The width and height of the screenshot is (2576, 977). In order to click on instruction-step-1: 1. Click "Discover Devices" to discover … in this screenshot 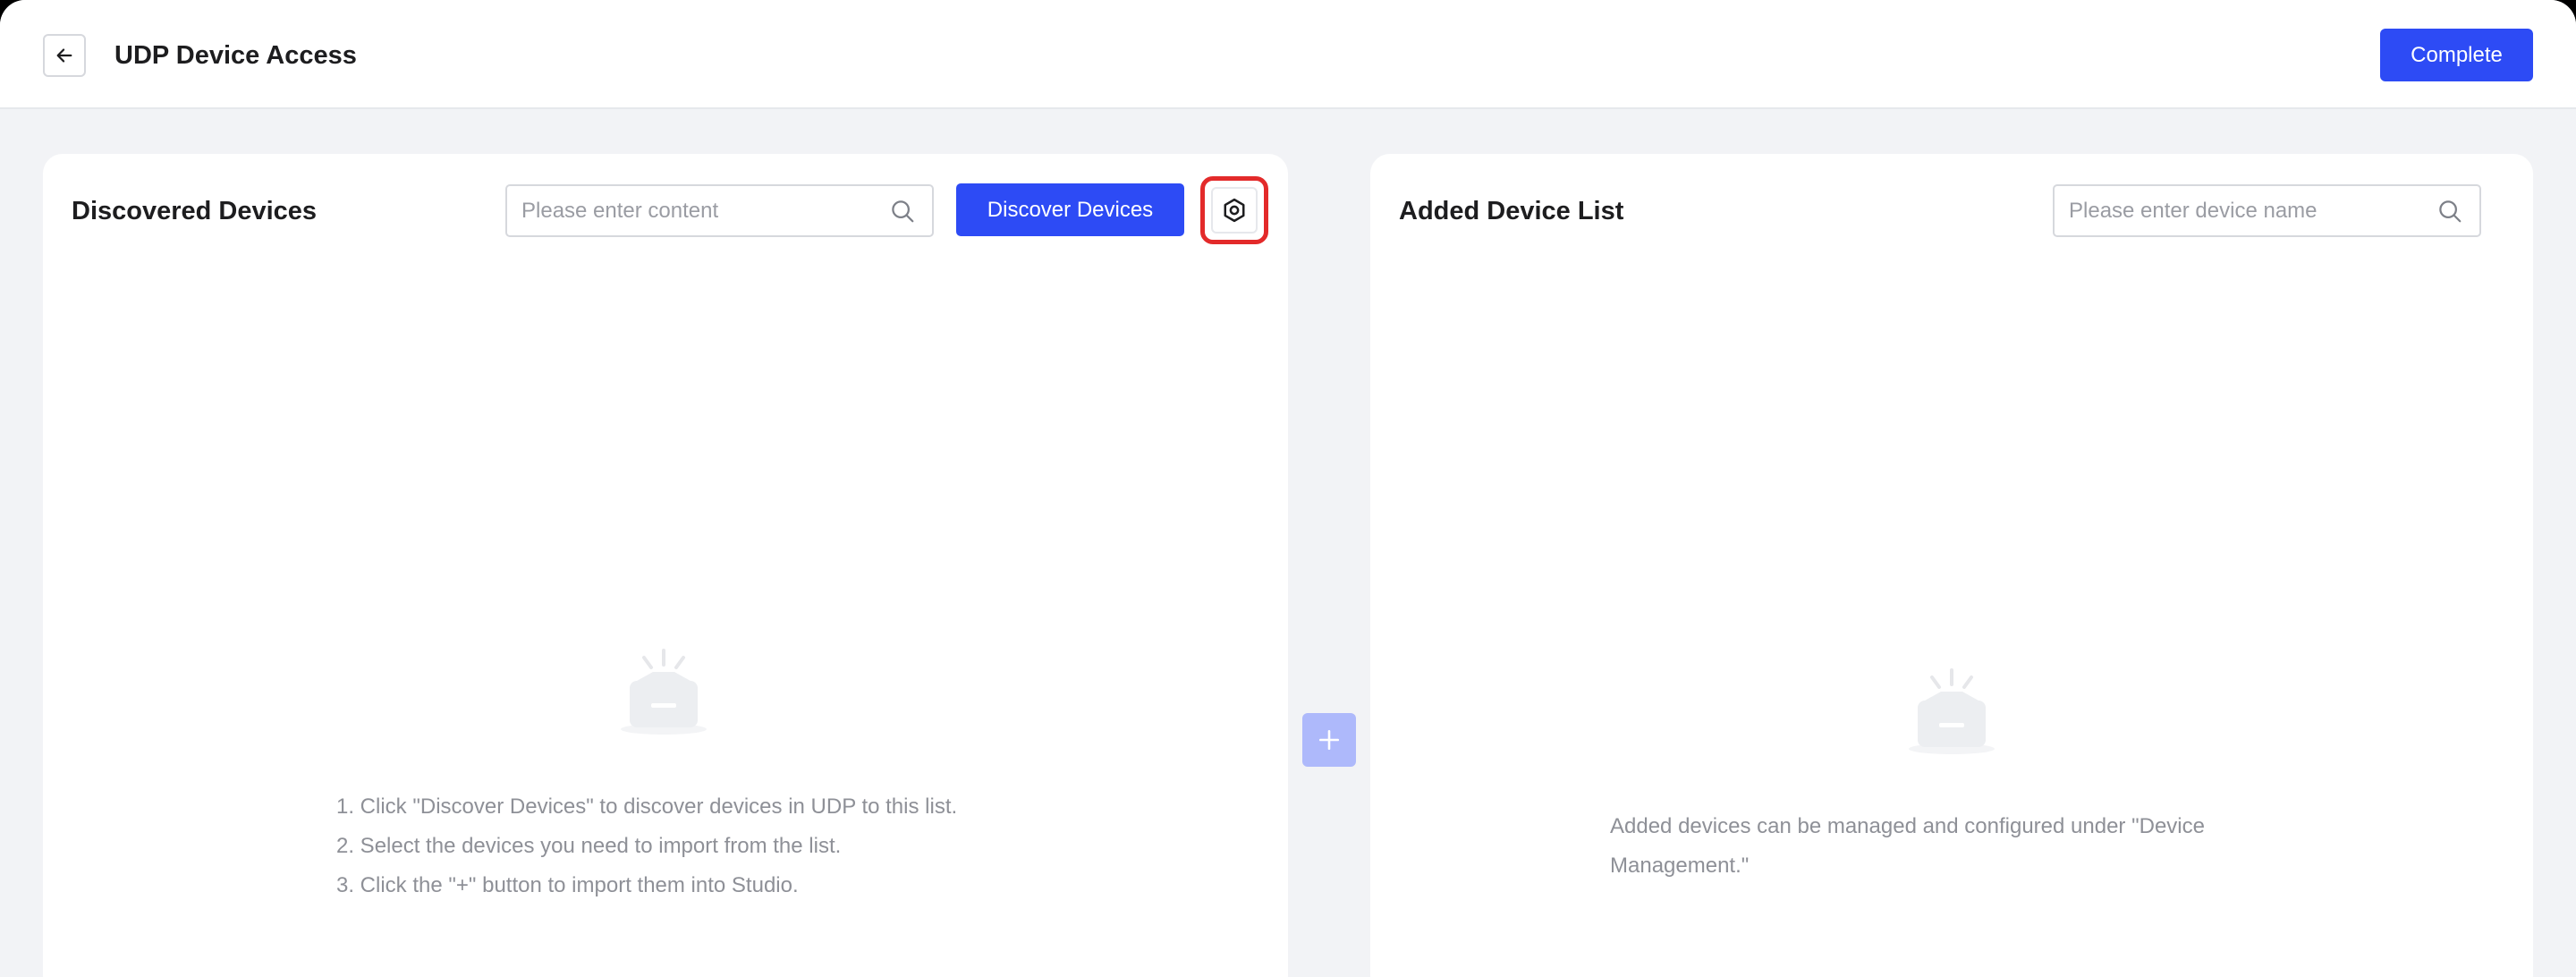, I will do `click(647, 806)`.